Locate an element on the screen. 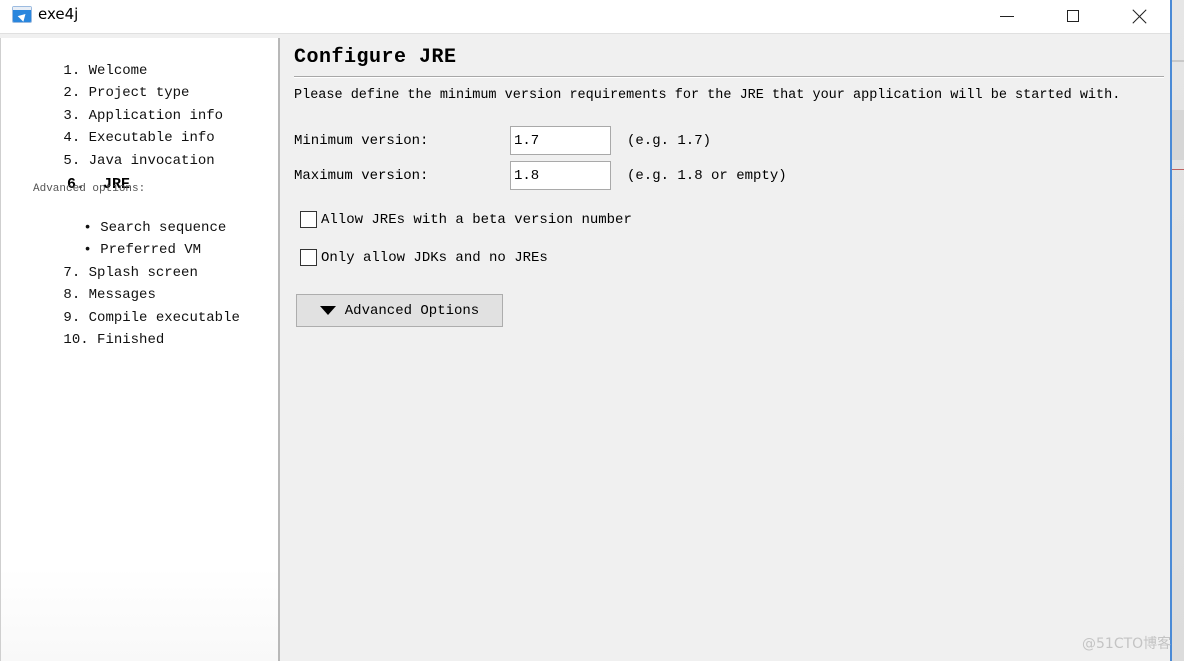  sidebar-step-finished: 10. Finished is located at coordinates (88, 340).